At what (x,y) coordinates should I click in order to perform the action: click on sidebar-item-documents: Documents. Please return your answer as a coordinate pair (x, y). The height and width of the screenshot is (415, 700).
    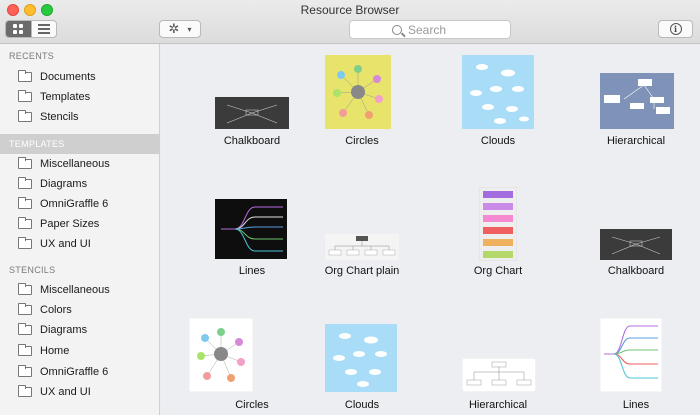
    Looking at the image, I should click on (80, 77).